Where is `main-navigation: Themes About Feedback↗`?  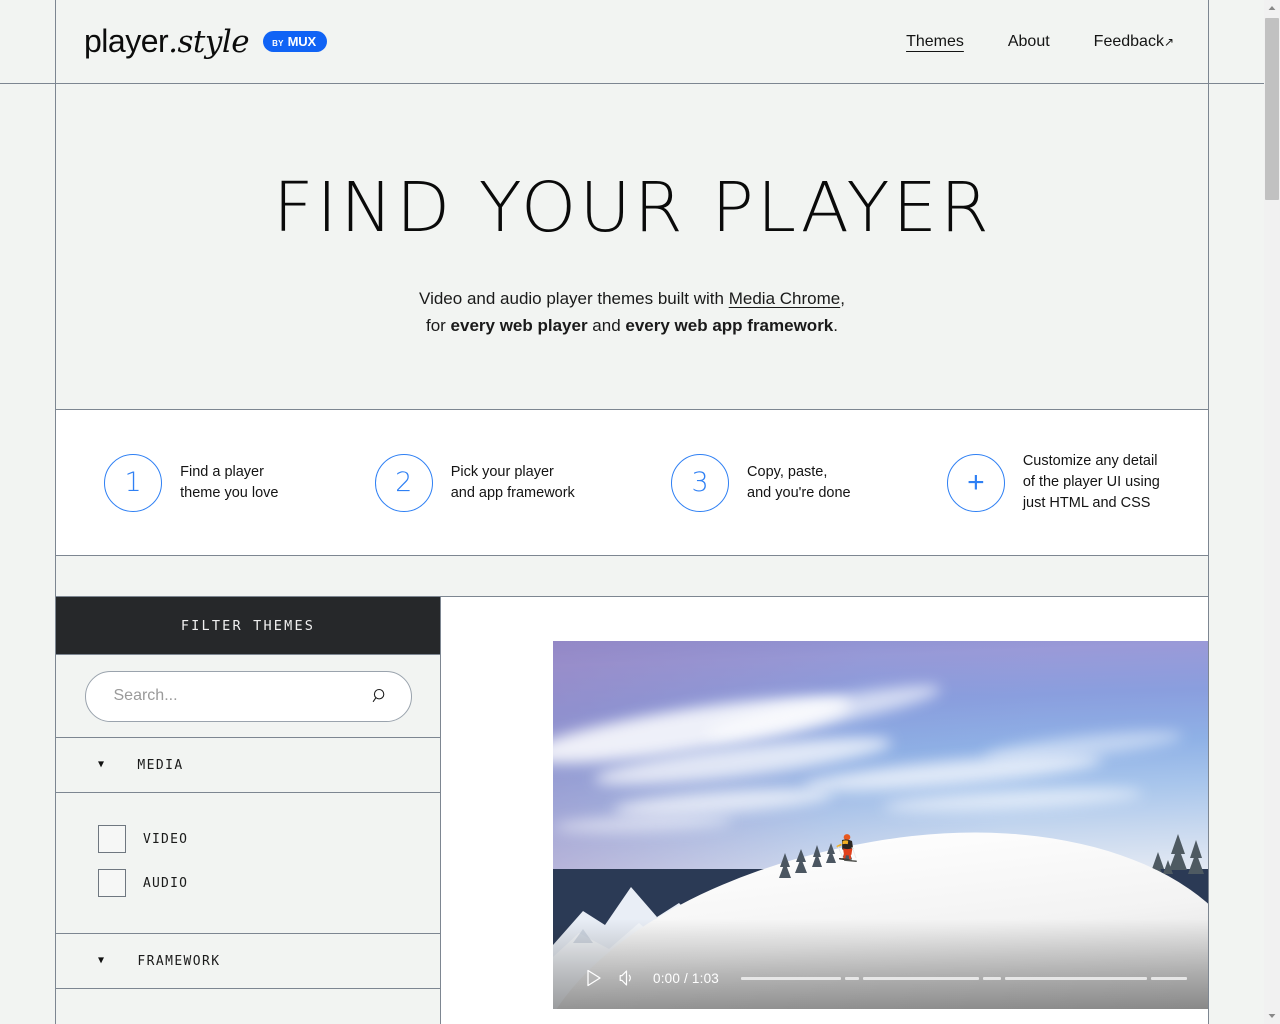
main-navigation: Themes About Feedback↗ is located at coordinates (1040, 42).